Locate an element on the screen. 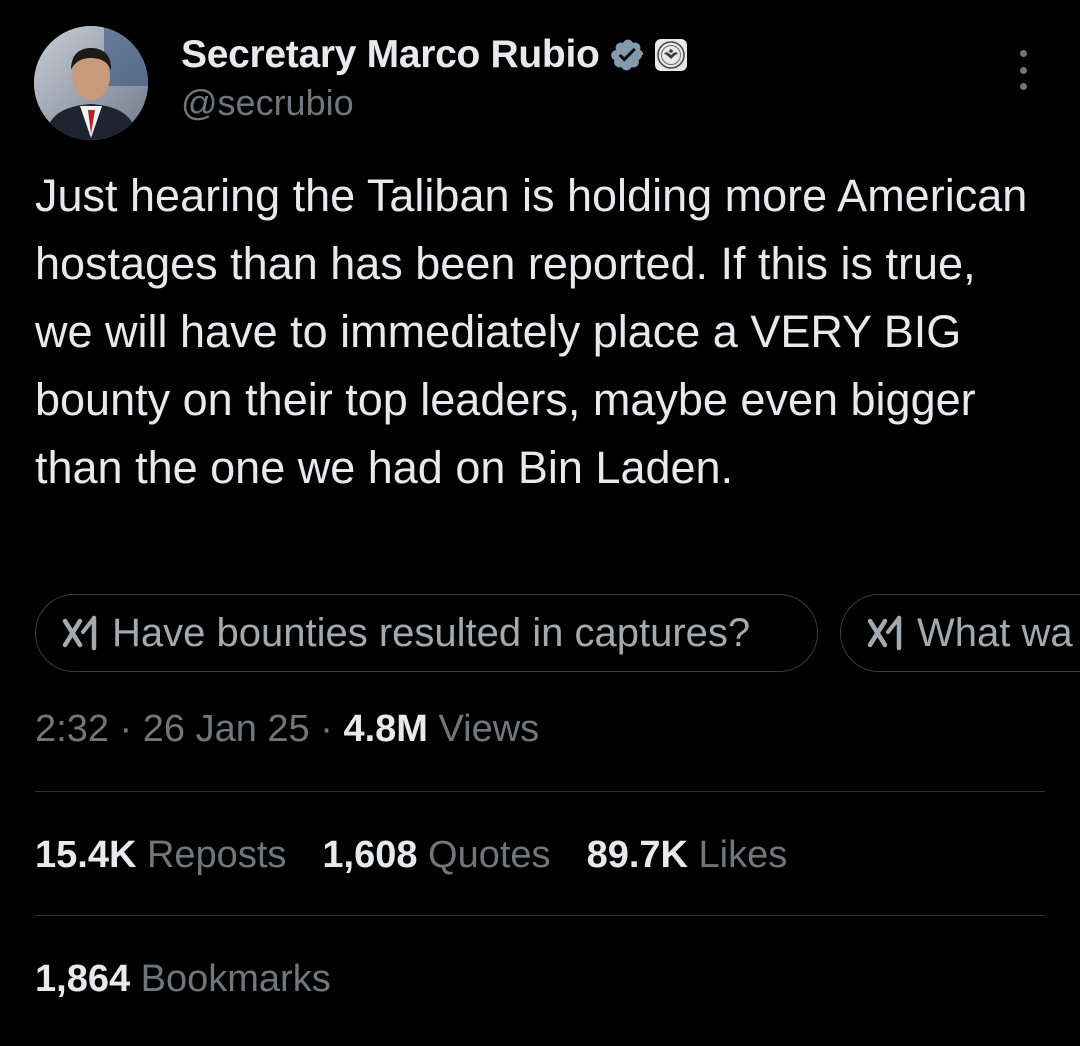 This screenshot has height=1046, width=1080. reposts-count: 15.4K is located at coordinates (86, 855).